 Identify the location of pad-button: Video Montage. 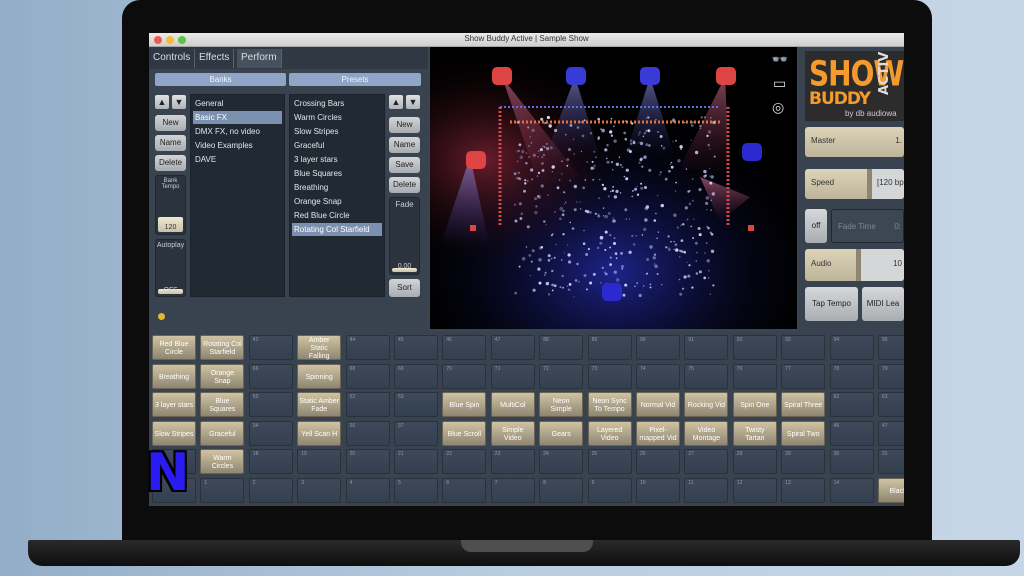
(706, 433).